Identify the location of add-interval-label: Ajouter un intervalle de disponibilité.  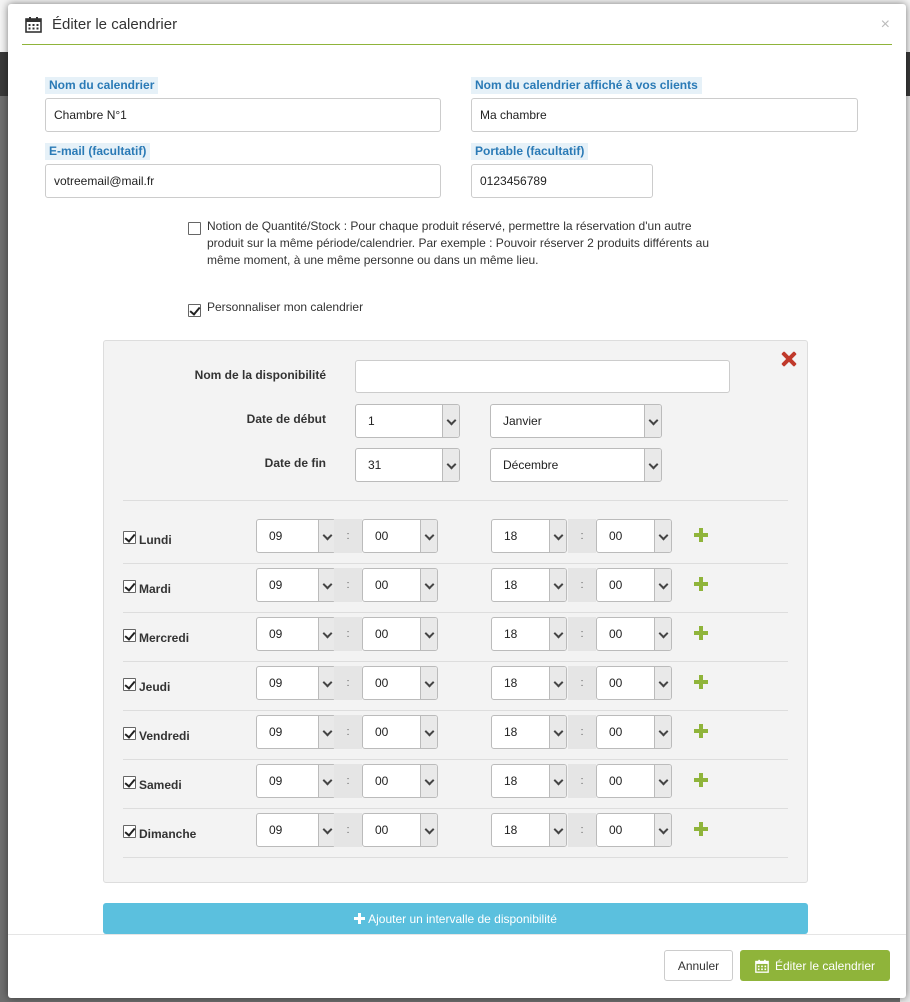
(462, 918).